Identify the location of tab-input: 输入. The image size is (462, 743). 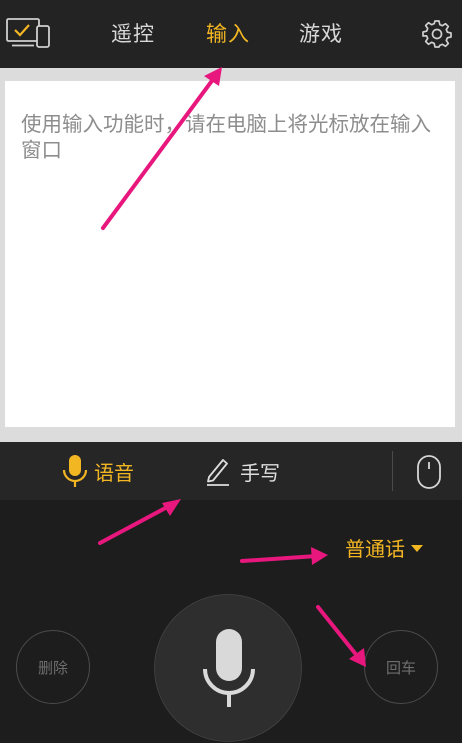
(228, 33).